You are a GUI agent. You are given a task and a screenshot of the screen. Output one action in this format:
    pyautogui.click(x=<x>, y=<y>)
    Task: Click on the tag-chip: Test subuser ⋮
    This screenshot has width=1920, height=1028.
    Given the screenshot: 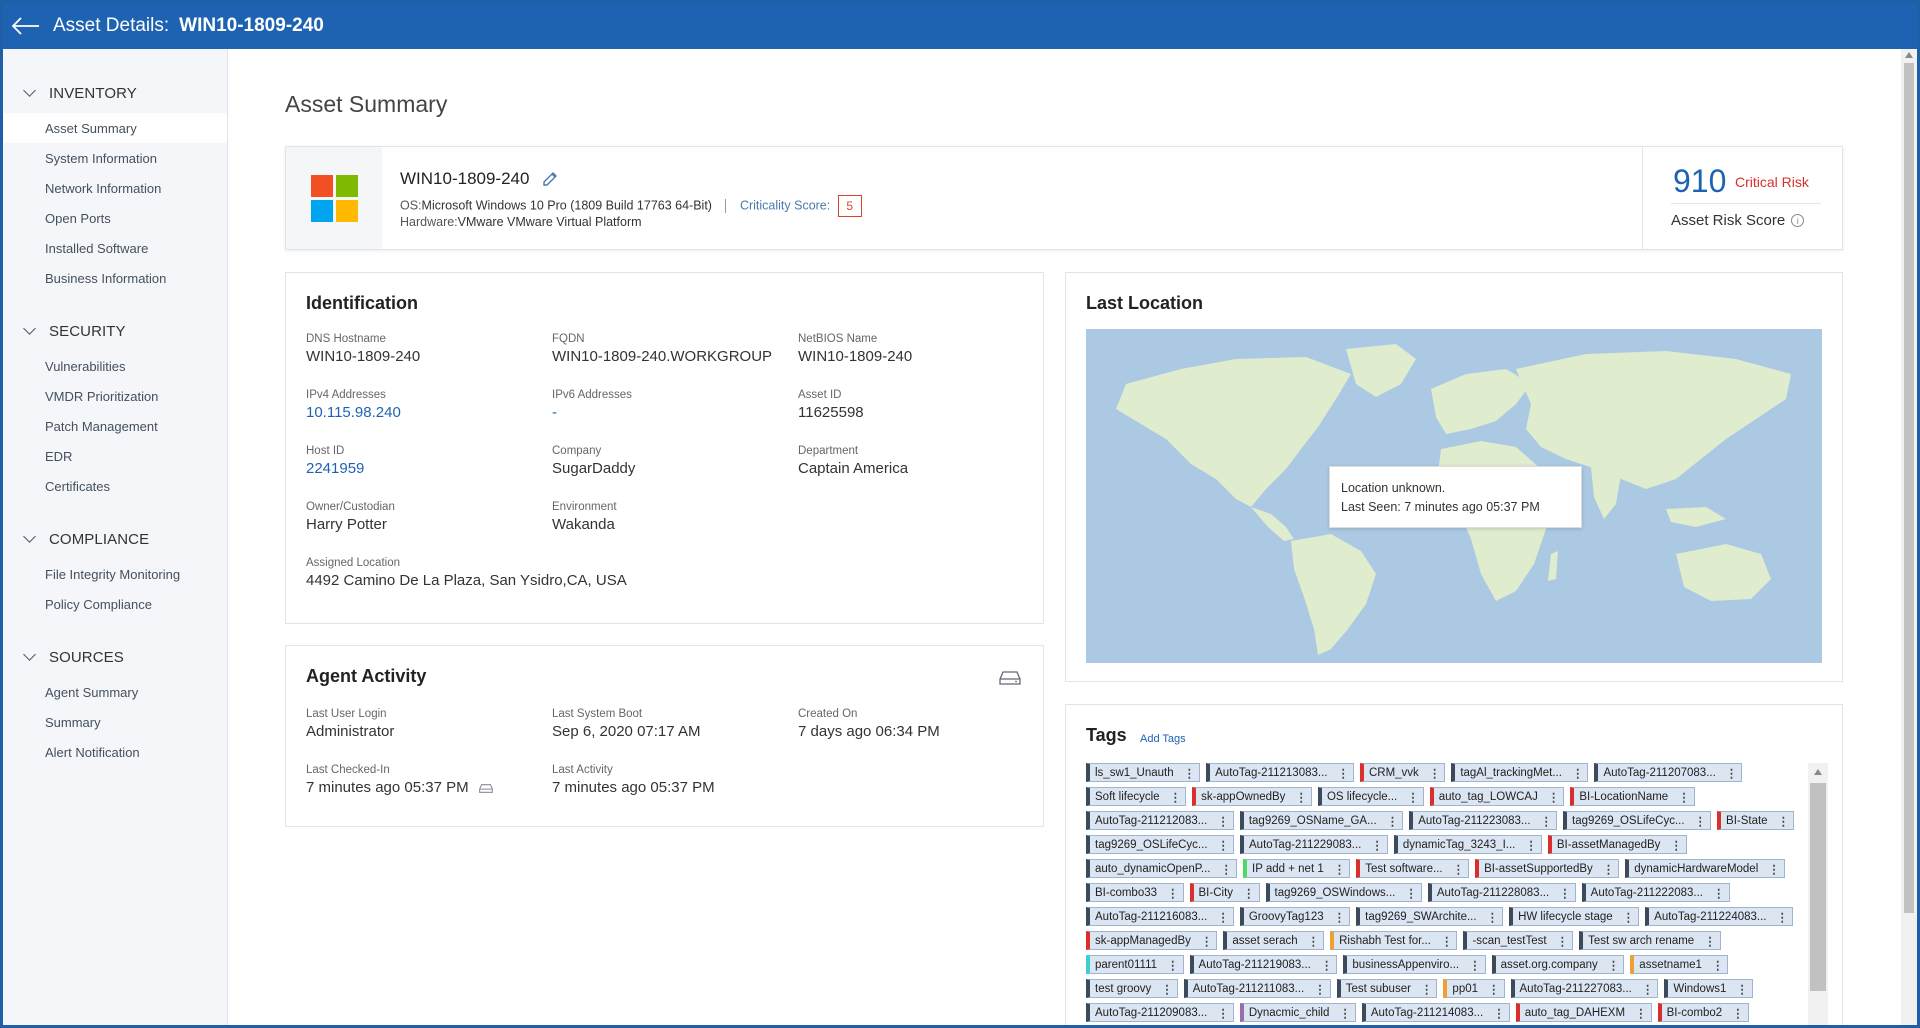 What is the action you would take?
    pyautogui.click(x=1387, y=988)
    